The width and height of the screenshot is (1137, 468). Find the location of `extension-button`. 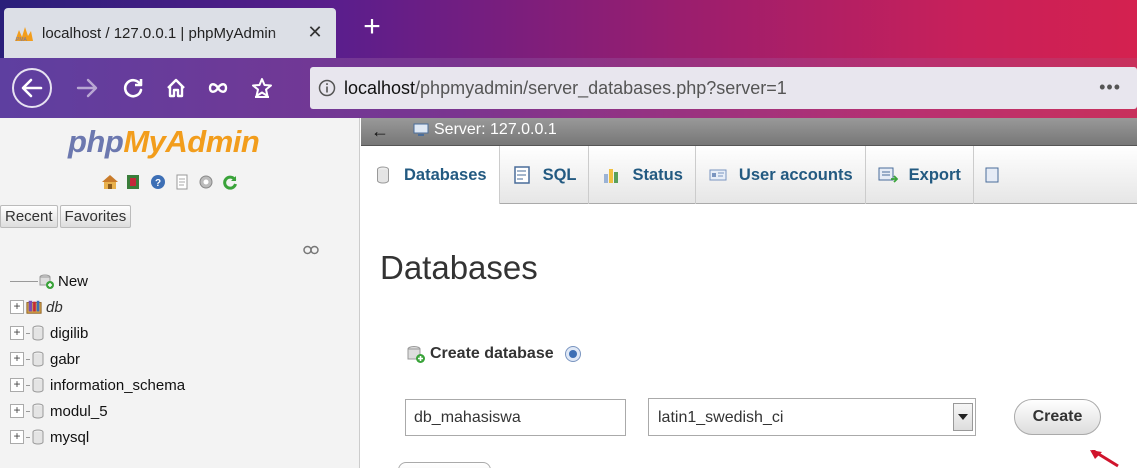

extension-button is located at coordinates (218, 88).